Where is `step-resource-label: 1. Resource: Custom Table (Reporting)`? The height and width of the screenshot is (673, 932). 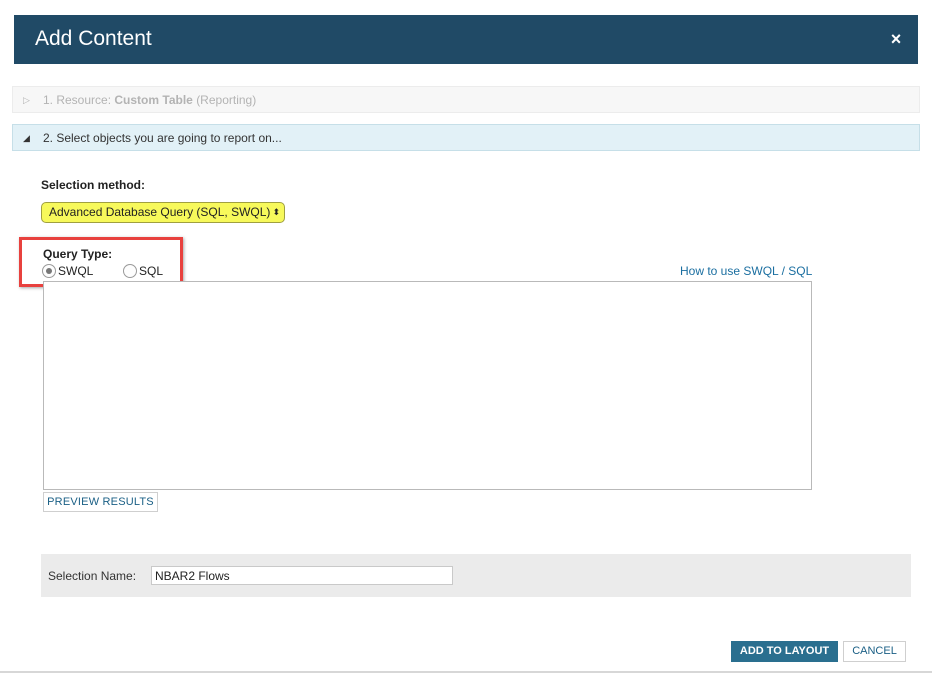
step-resource-label: 1. Resource: Custom Table (Reporting) is located at coordinates (149, 100).